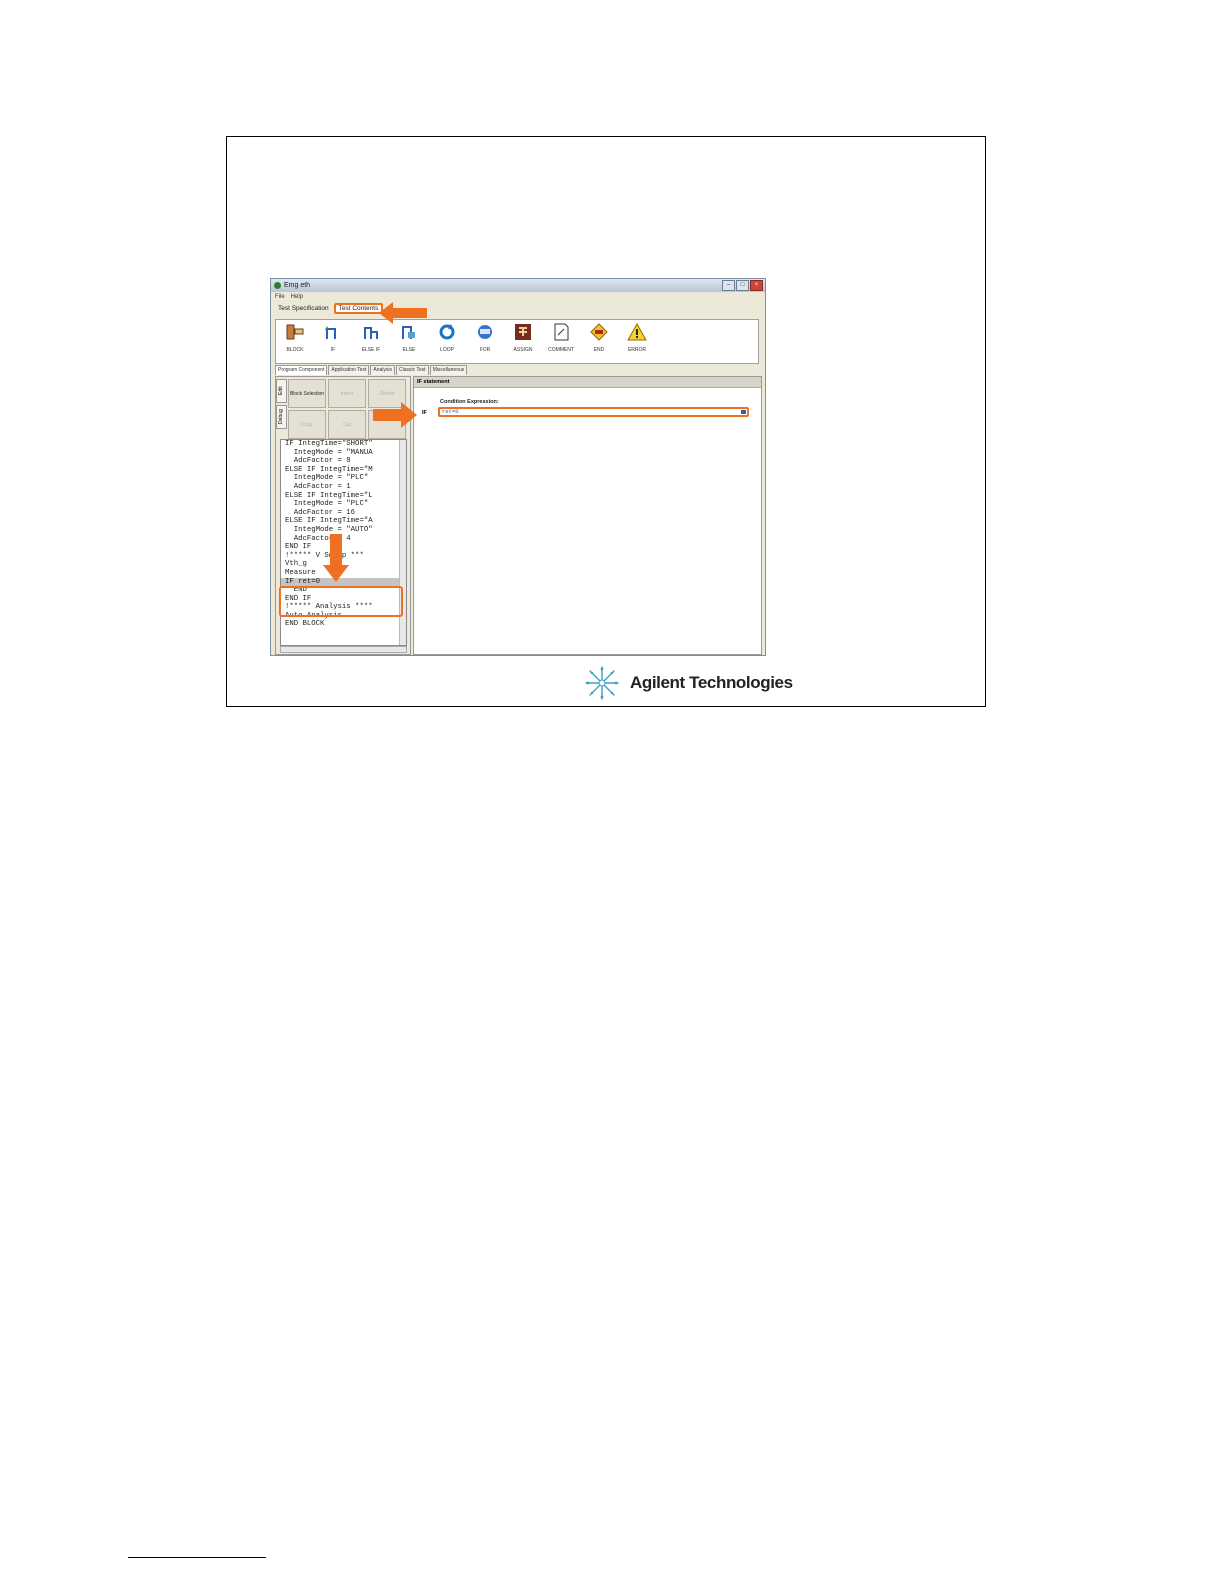  Describe the element at coordinates (395, 415) in the screenshot. I see `arrow-to-condition-input` at that location.